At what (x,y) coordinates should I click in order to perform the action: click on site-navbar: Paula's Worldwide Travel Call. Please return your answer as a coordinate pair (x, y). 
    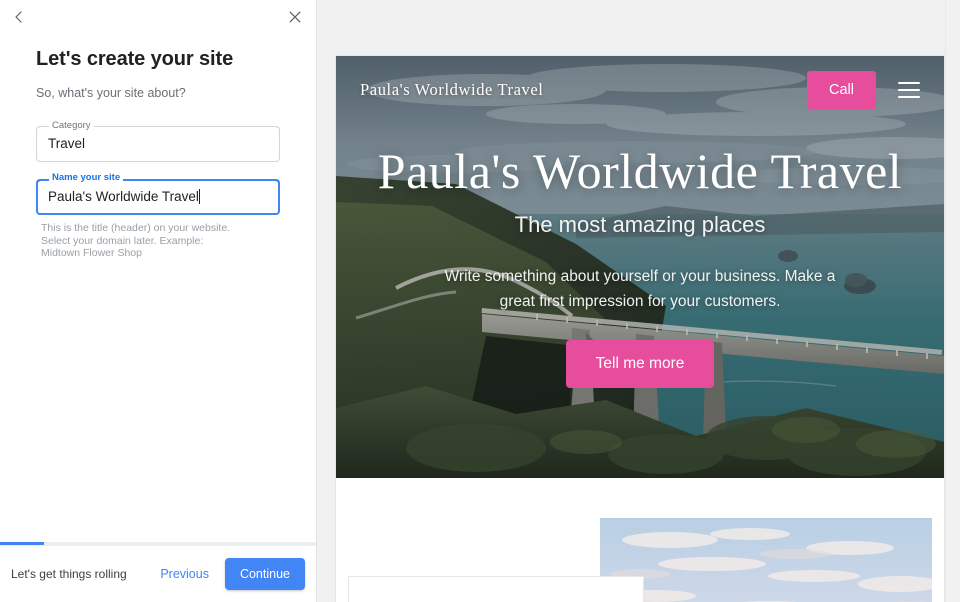
    Looking at the image, I should click on (640, 90).